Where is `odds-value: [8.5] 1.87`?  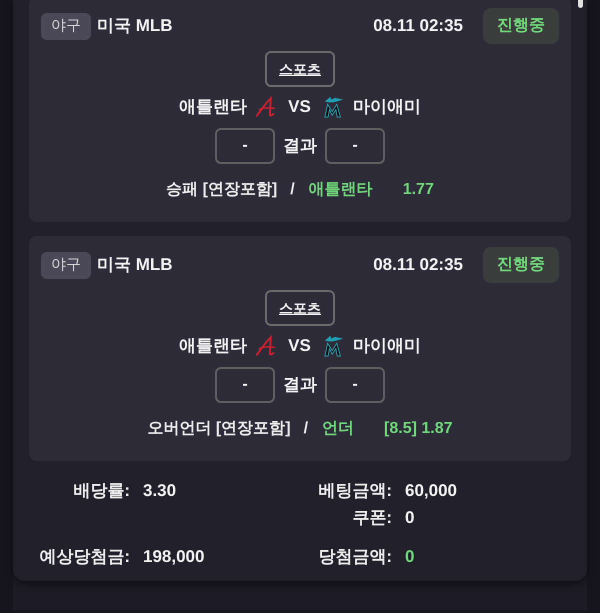 odds-value: [8.5] 1.87 is located at coordinates (418, 429).